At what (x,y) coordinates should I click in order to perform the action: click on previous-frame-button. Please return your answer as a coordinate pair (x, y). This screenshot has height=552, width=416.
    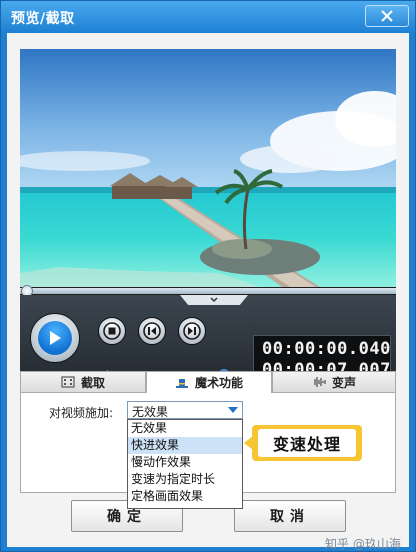
    Looking at the image, I should click on (152, 331).